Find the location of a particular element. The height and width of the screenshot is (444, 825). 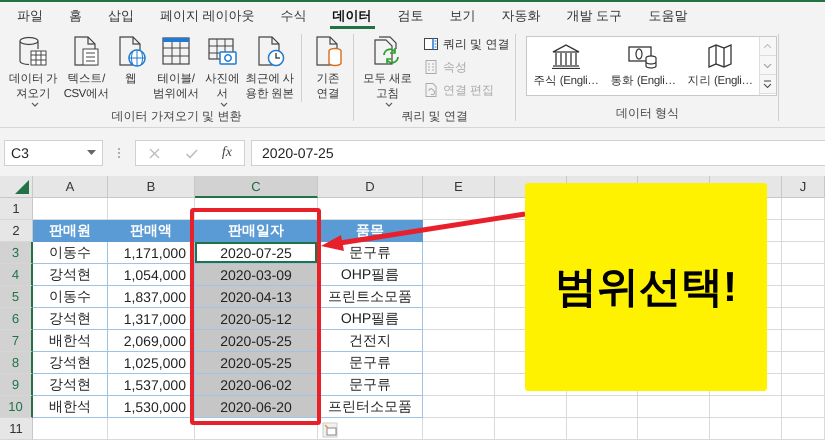

ribbon-button: 데이터 가 져오기 is located at coordinates (33, 71).